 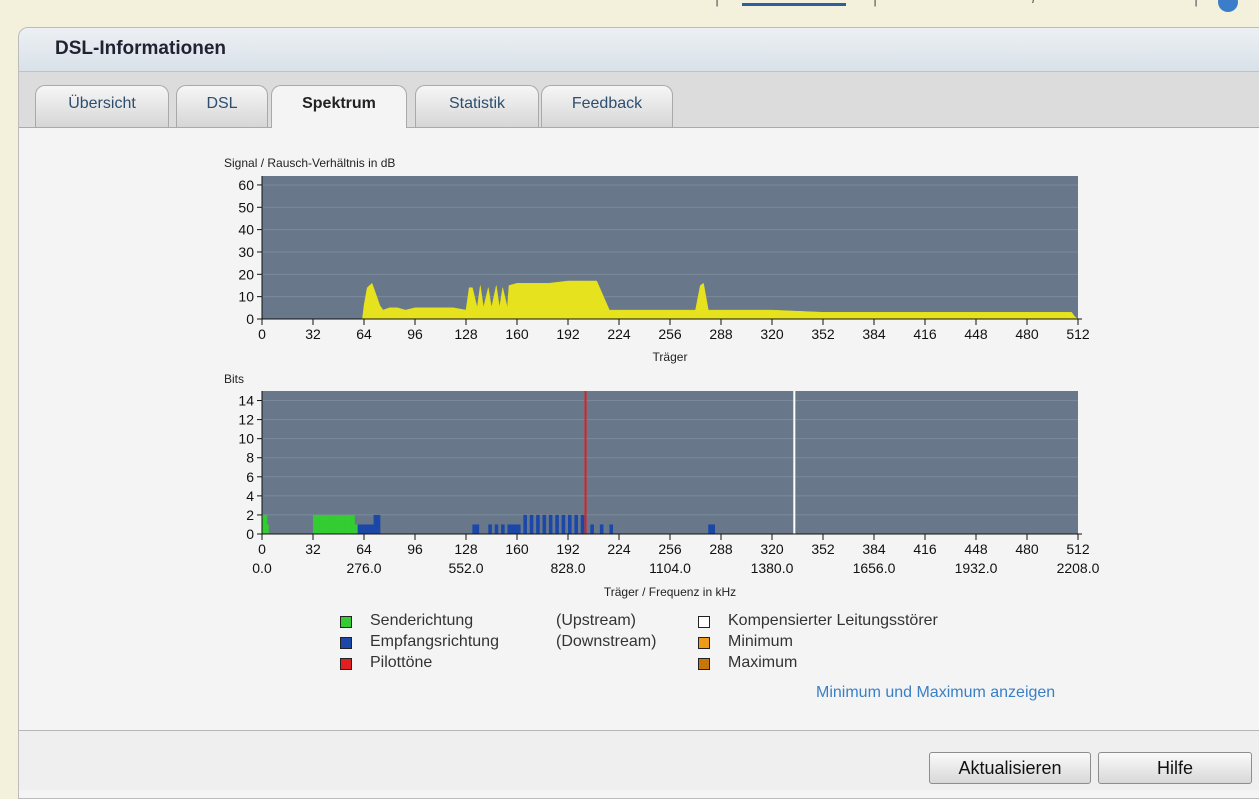 What do you see at coordinates (313, 334) in the screenshot?
I see `snr-x-tick-label: 32` at bounding box center [313, 334].